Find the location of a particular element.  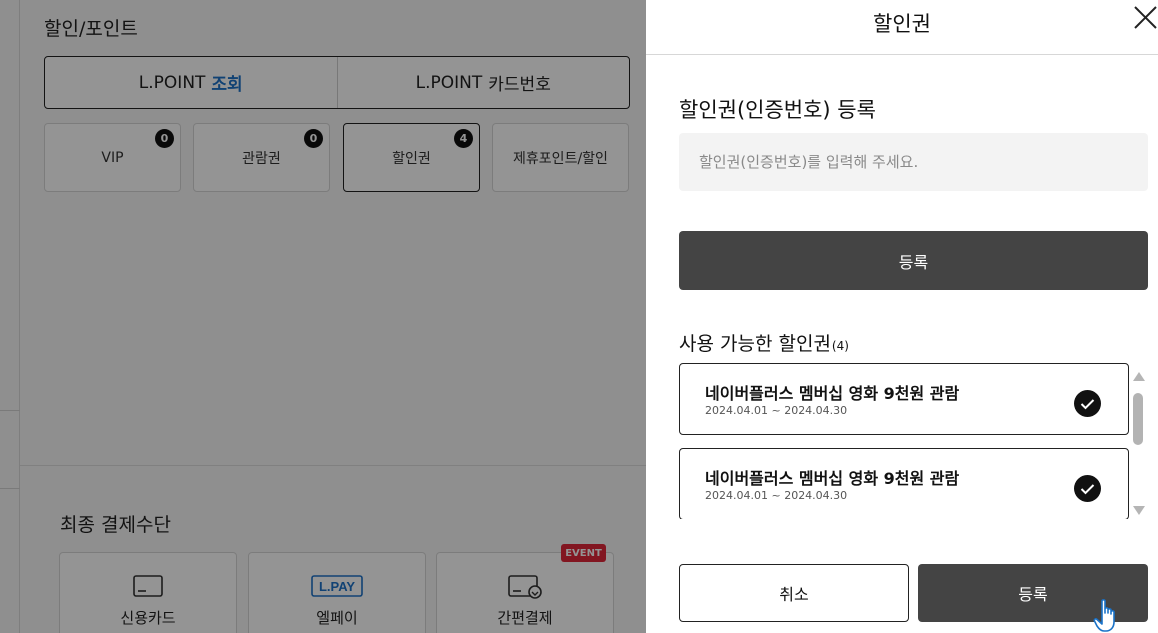

coupon-list-scrollbar is located at coordinates (1138, 444).